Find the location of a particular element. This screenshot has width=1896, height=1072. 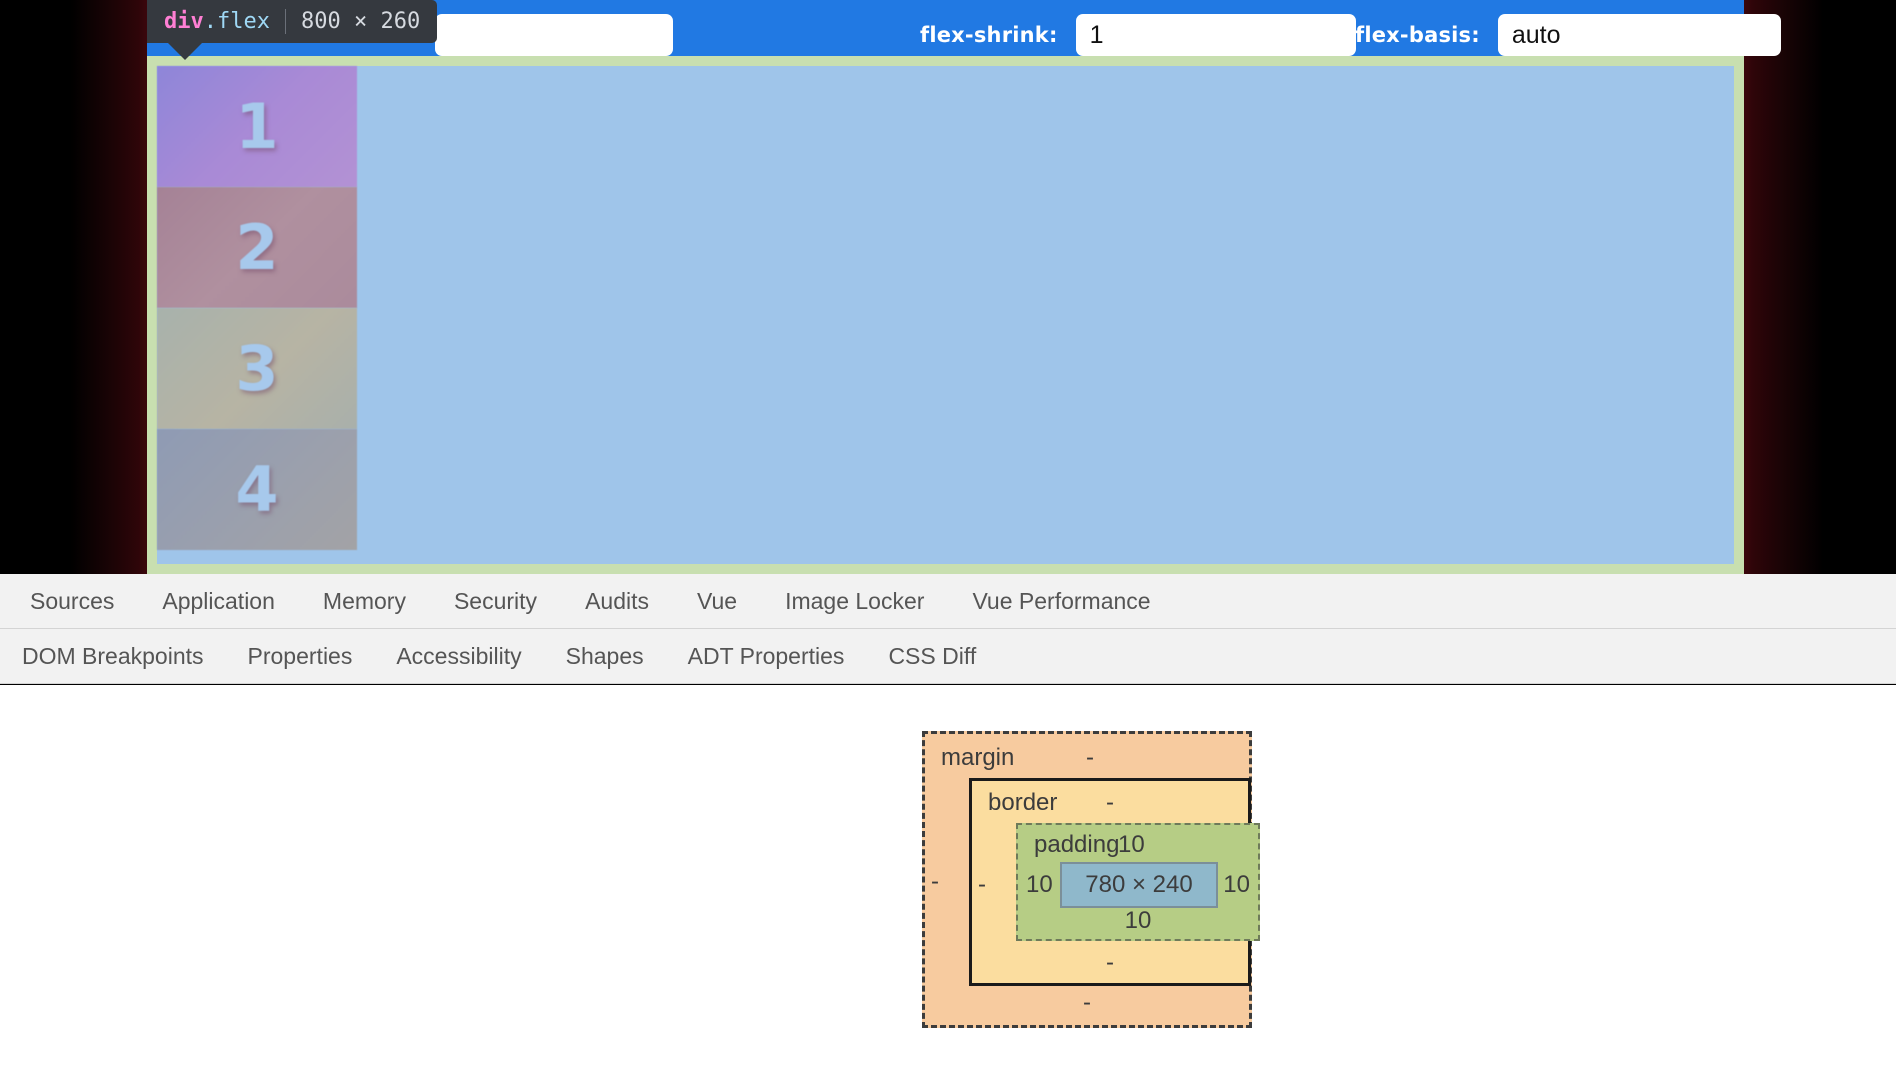

content-size-value: 780 × 240 is located at coordinates (1138, 885).